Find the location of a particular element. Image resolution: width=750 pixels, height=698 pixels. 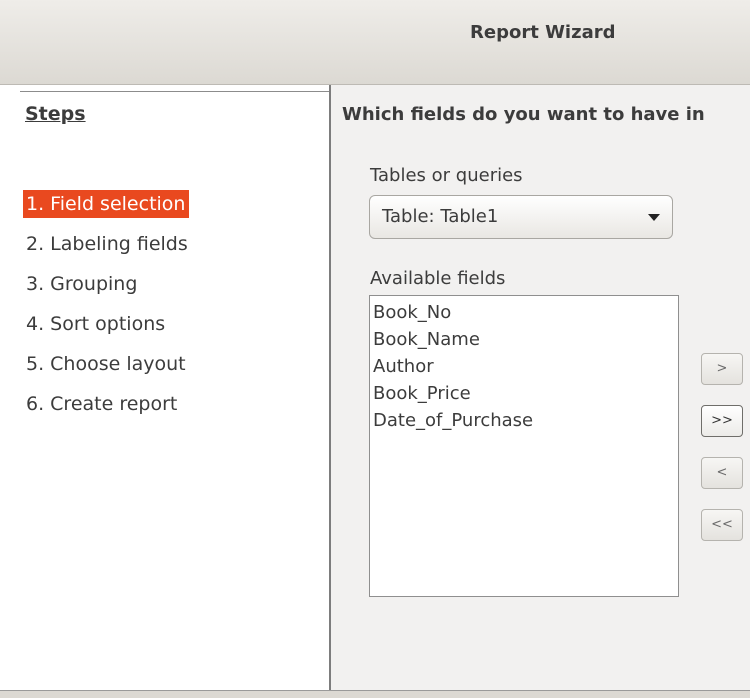

remove-all-fields-button: << is located at coordinates (722, 525).